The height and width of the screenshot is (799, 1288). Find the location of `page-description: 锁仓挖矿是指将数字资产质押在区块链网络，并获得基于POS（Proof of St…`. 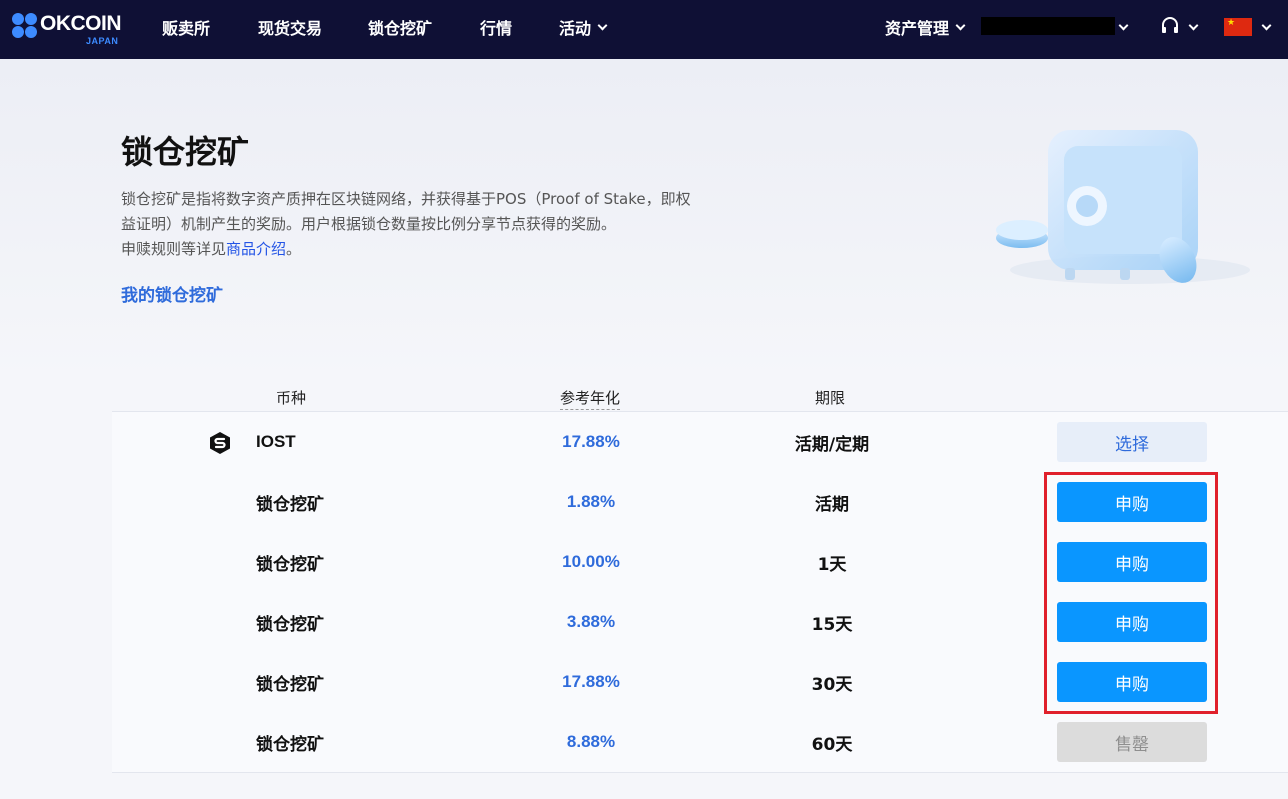

page-description: 锁仓挖矿是指将数字资产质押在区块链网络，并获得基于POS（Proof of St… is located at coordinates (431, 224).